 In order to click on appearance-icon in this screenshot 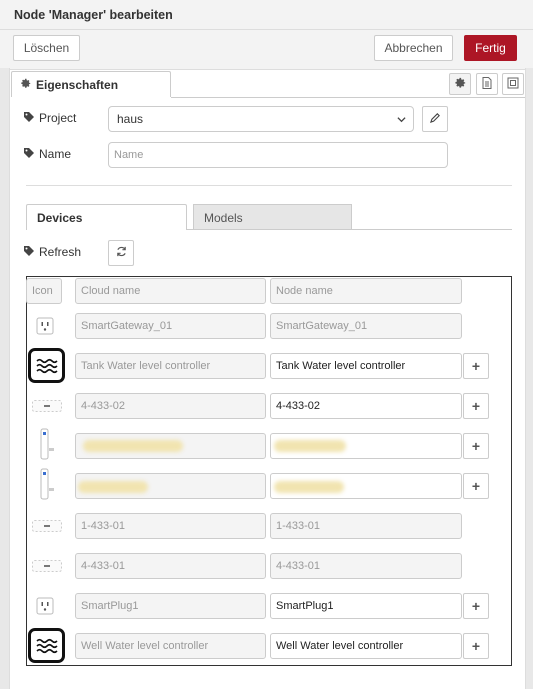, I will do `click(513, 84)`.